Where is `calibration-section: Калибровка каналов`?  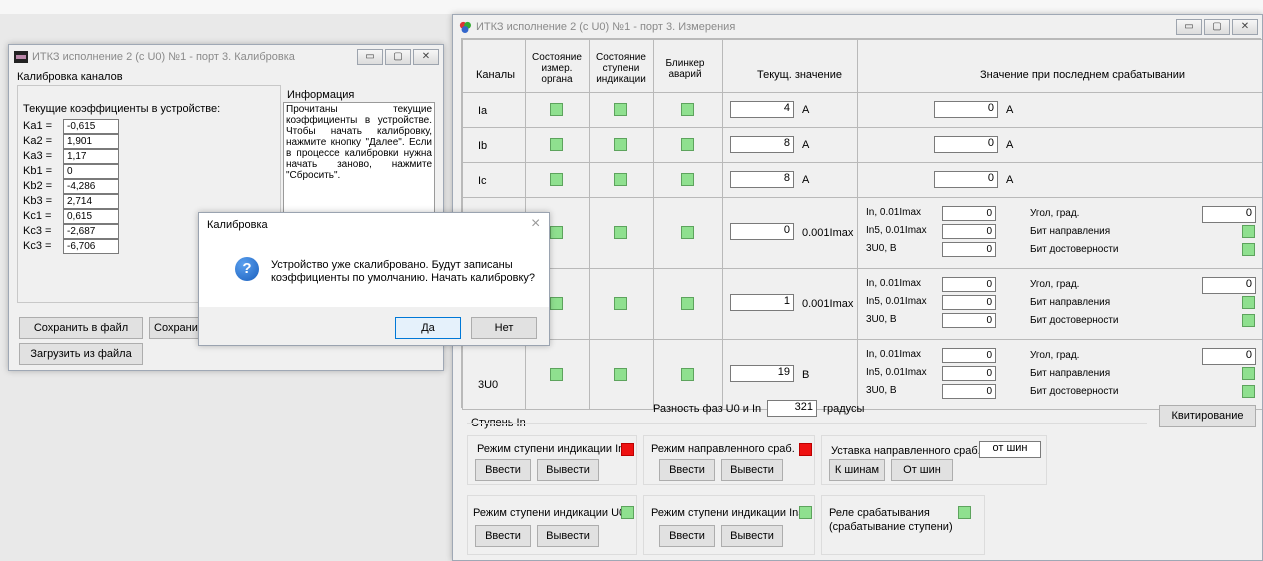
calibration-section: Калибровка каналов is located at coordinates (70, 77).